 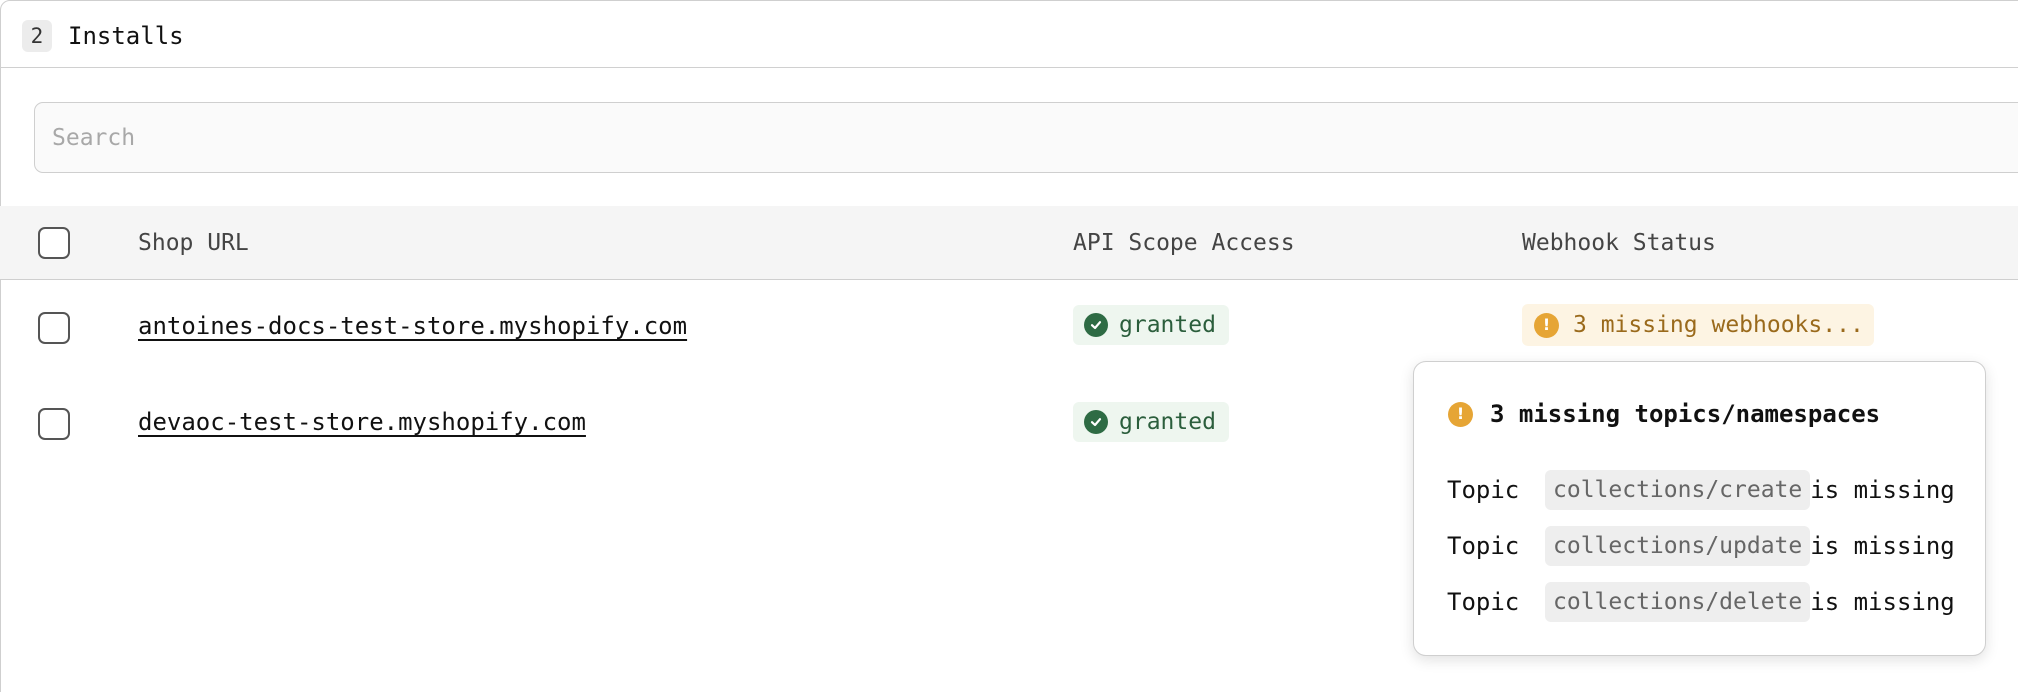 I want to click on search-input, so click(x=1026, y=137).